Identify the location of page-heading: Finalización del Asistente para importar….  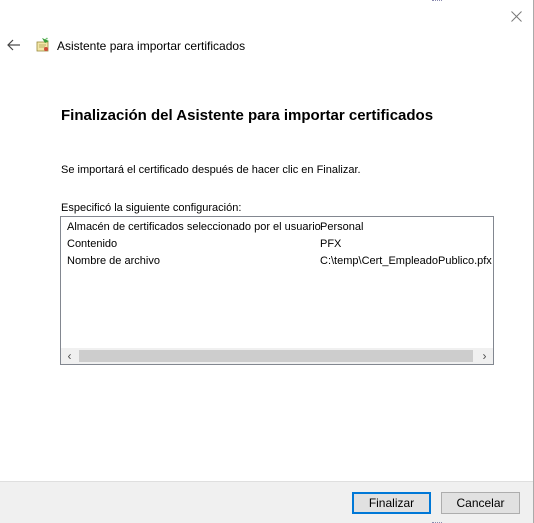
(247, 115).